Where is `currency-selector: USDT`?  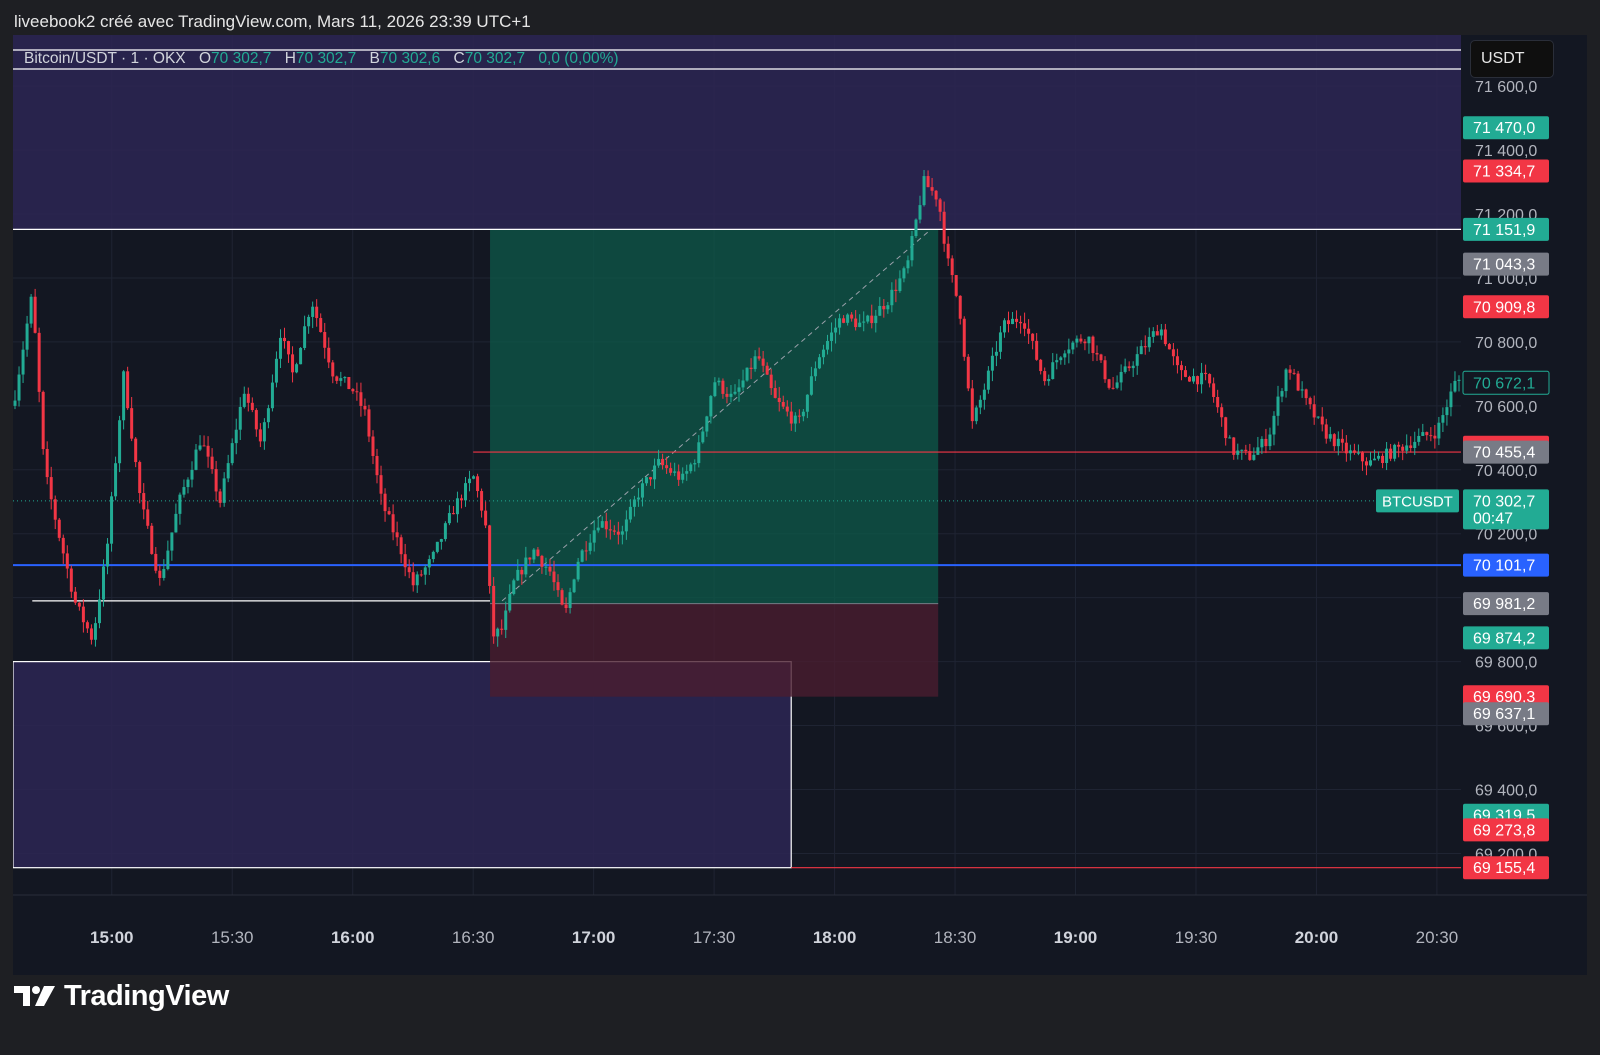
currency-selector: USDT is located at coordinates (1512, 59).